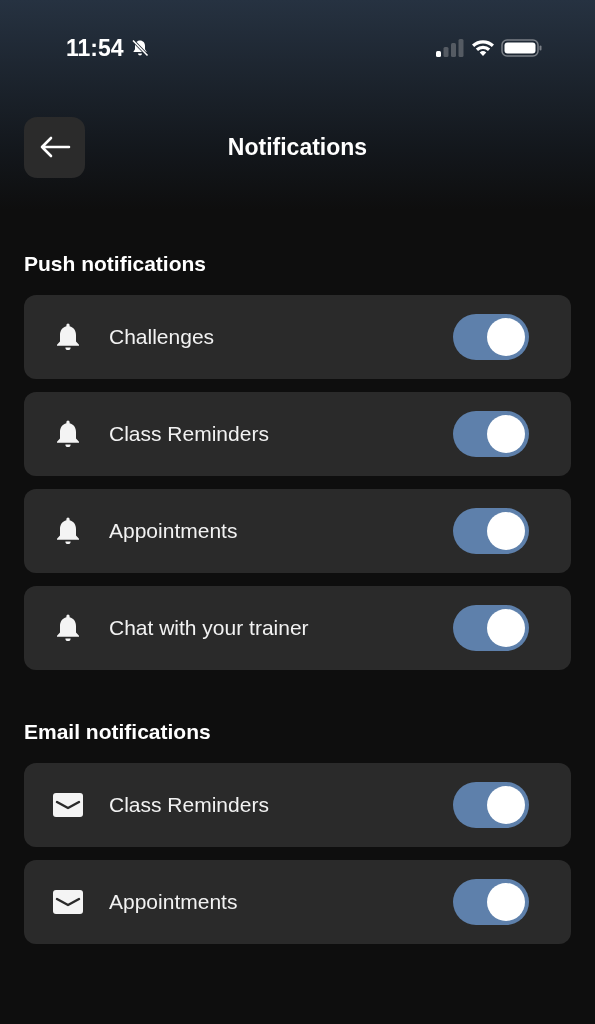  Describe the element at coordinates (209, 628) in the screenshot. I see `setting-label: Chat with your trainer` at that location.